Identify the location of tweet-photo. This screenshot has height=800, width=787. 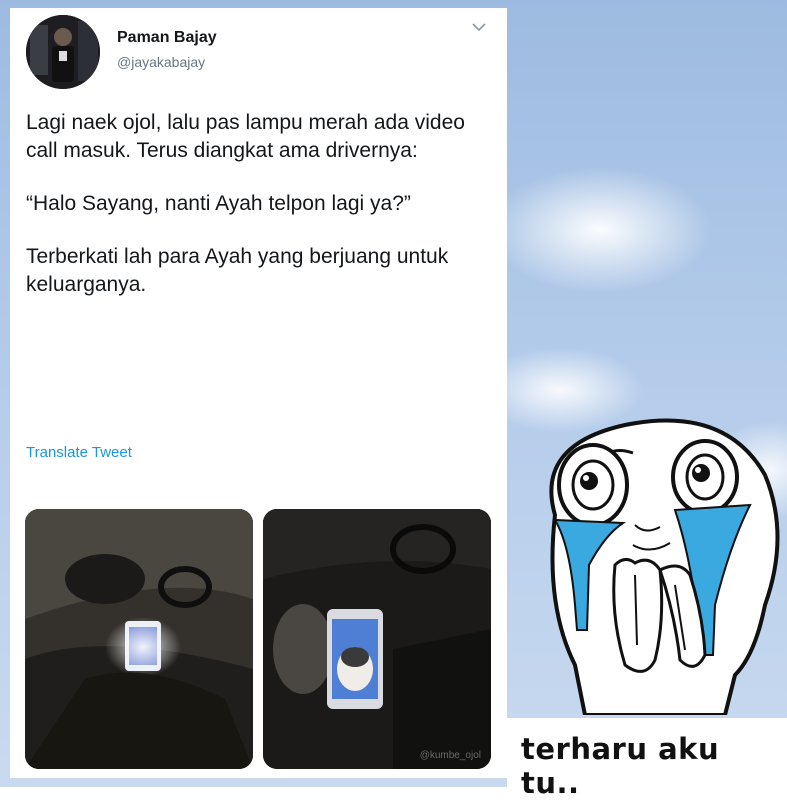
(139, 639).